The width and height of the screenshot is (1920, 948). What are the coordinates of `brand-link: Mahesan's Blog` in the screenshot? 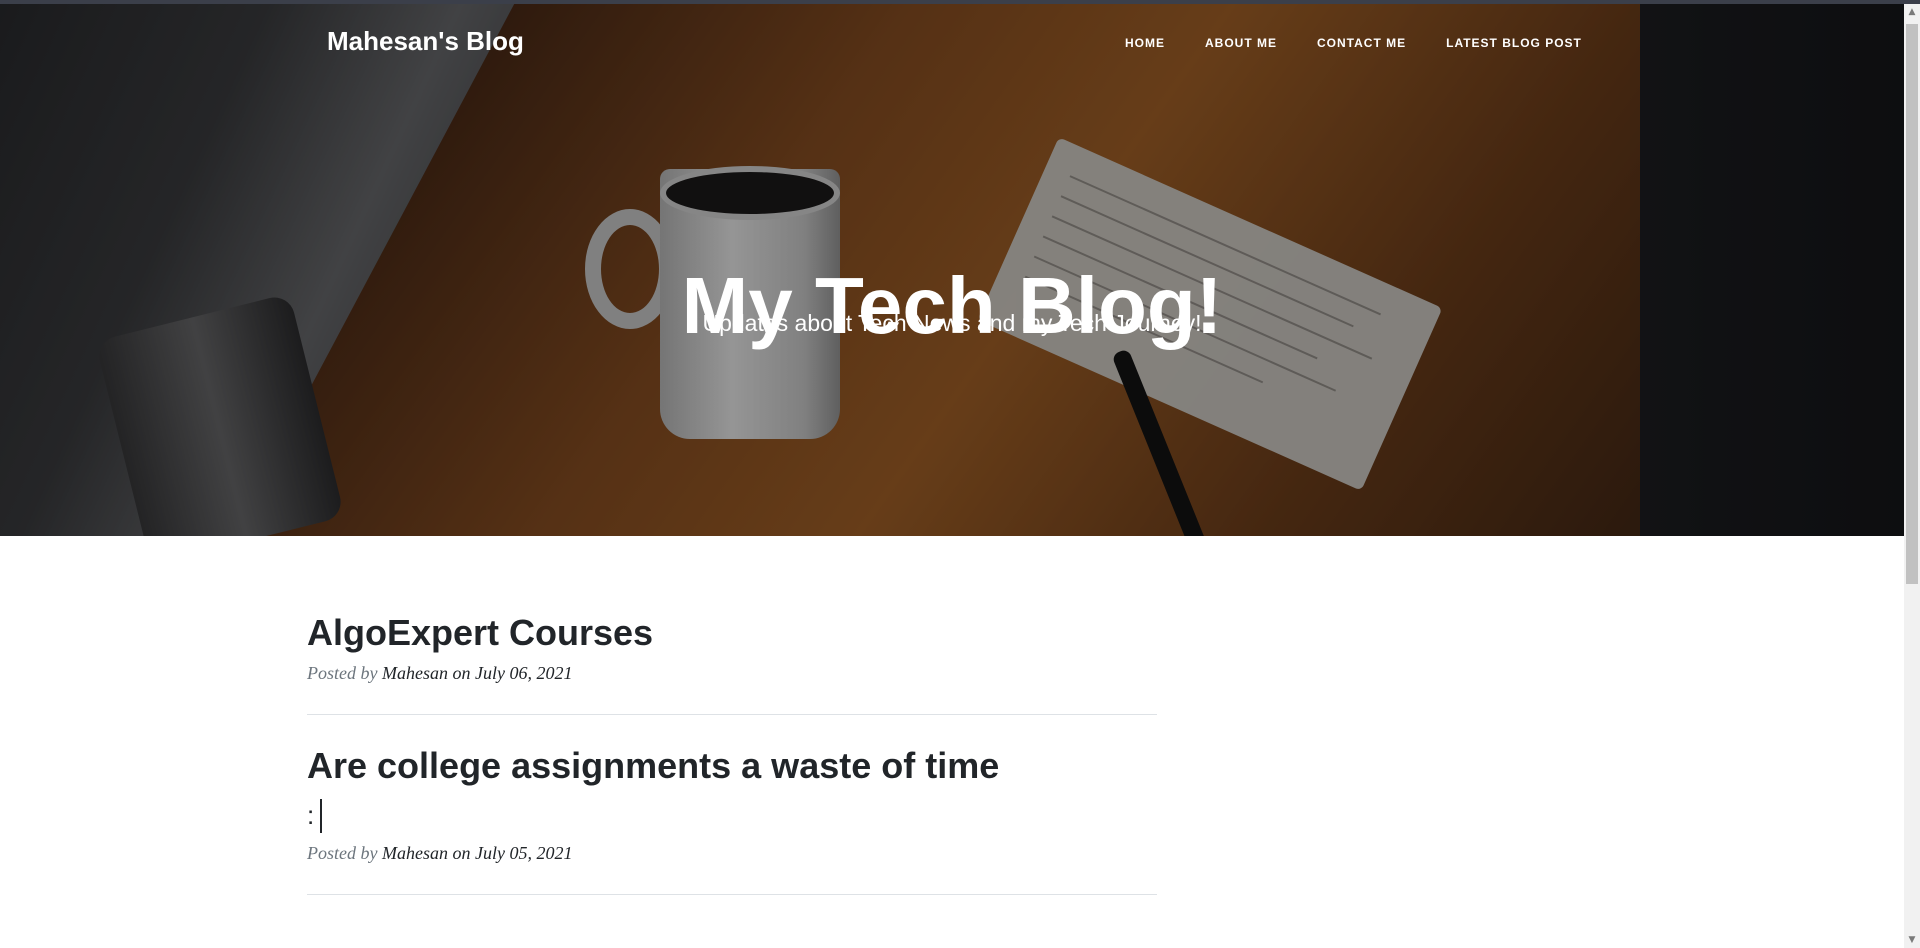 It's located at (425, 41).